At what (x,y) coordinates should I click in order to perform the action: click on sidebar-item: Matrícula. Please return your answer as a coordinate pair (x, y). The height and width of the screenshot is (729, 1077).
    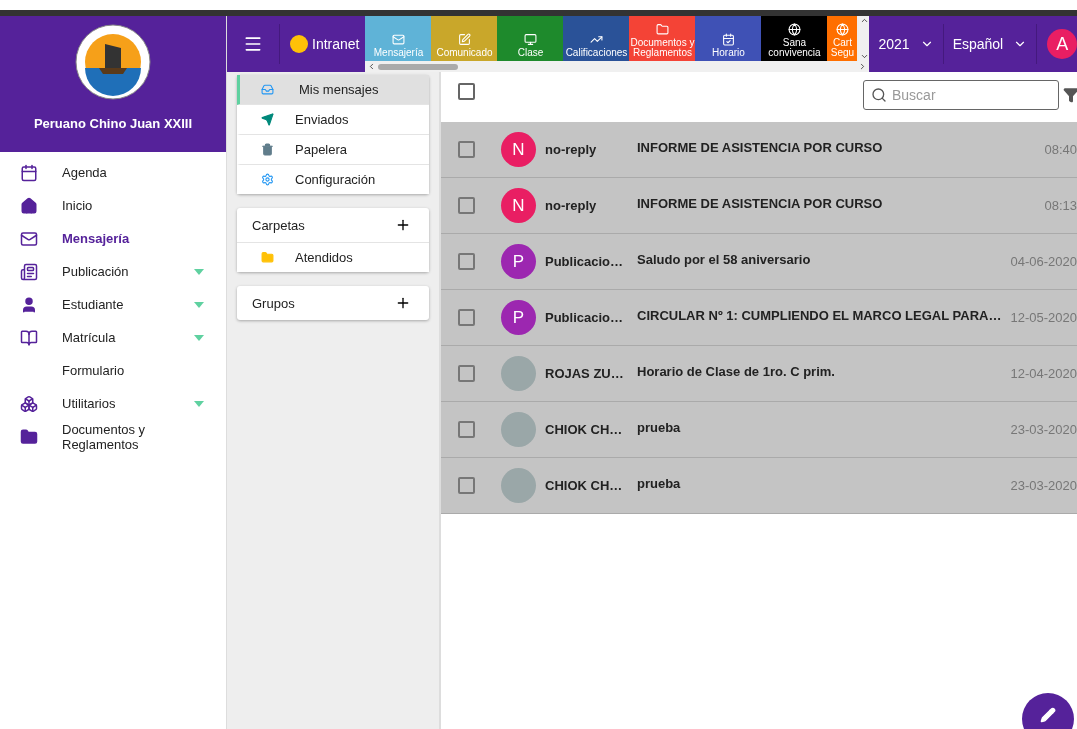
    Looking at the image, I should click on (113, 337).